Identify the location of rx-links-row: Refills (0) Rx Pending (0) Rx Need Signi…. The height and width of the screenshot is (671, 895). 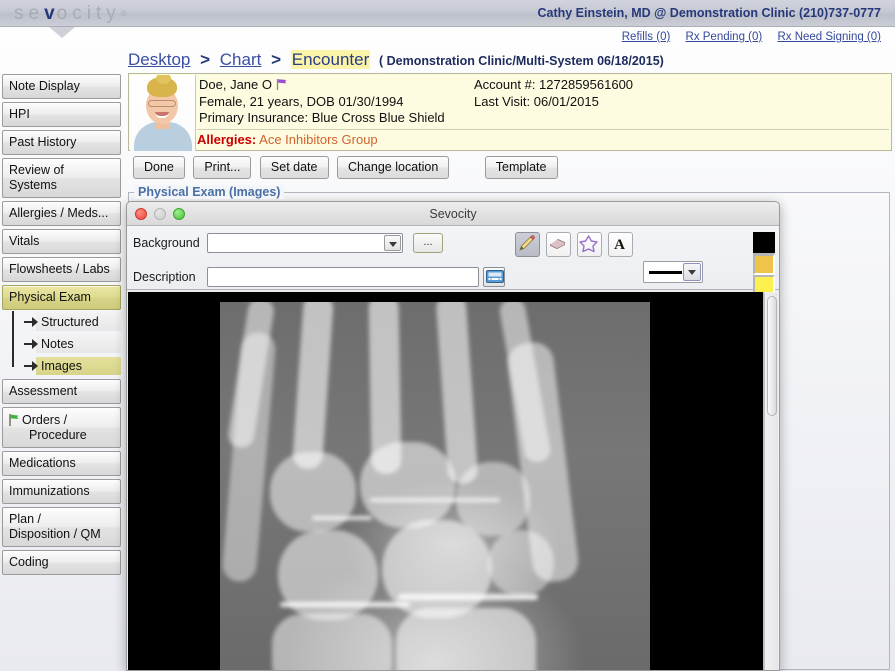
(745, 37).